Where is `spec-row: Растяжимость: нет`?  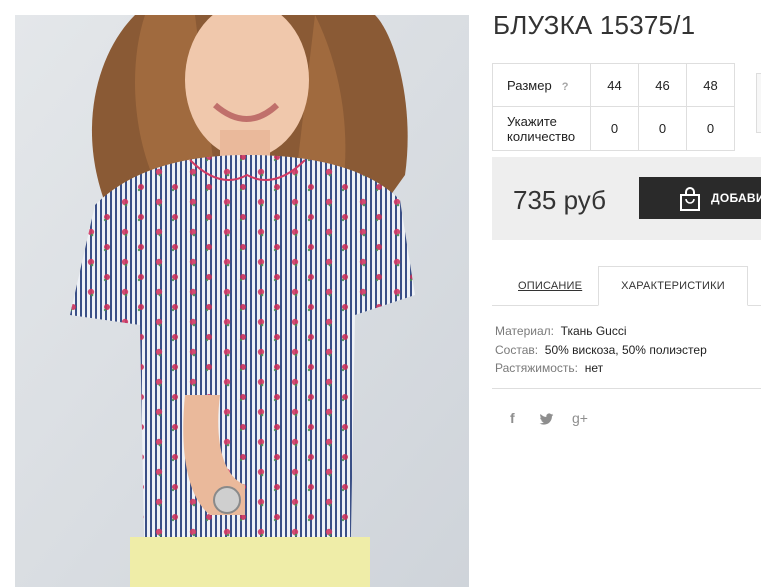 spec-row: Растяжимость: нет is located at coordinates (601, 368).